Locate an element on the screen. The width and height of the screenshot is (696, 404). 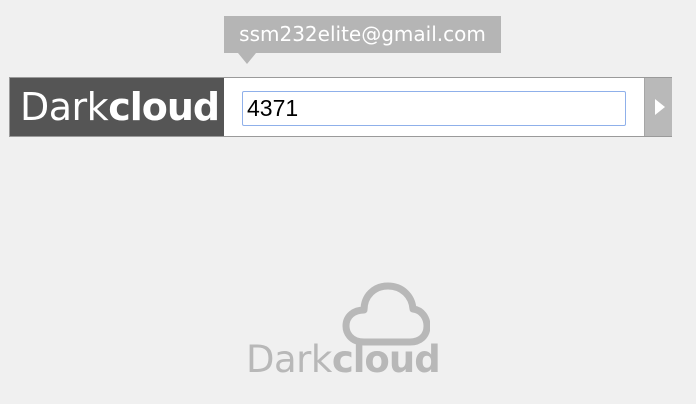
account-email-tooltip: ssm232elite@gmail.com is located at coordinates (362, 34).